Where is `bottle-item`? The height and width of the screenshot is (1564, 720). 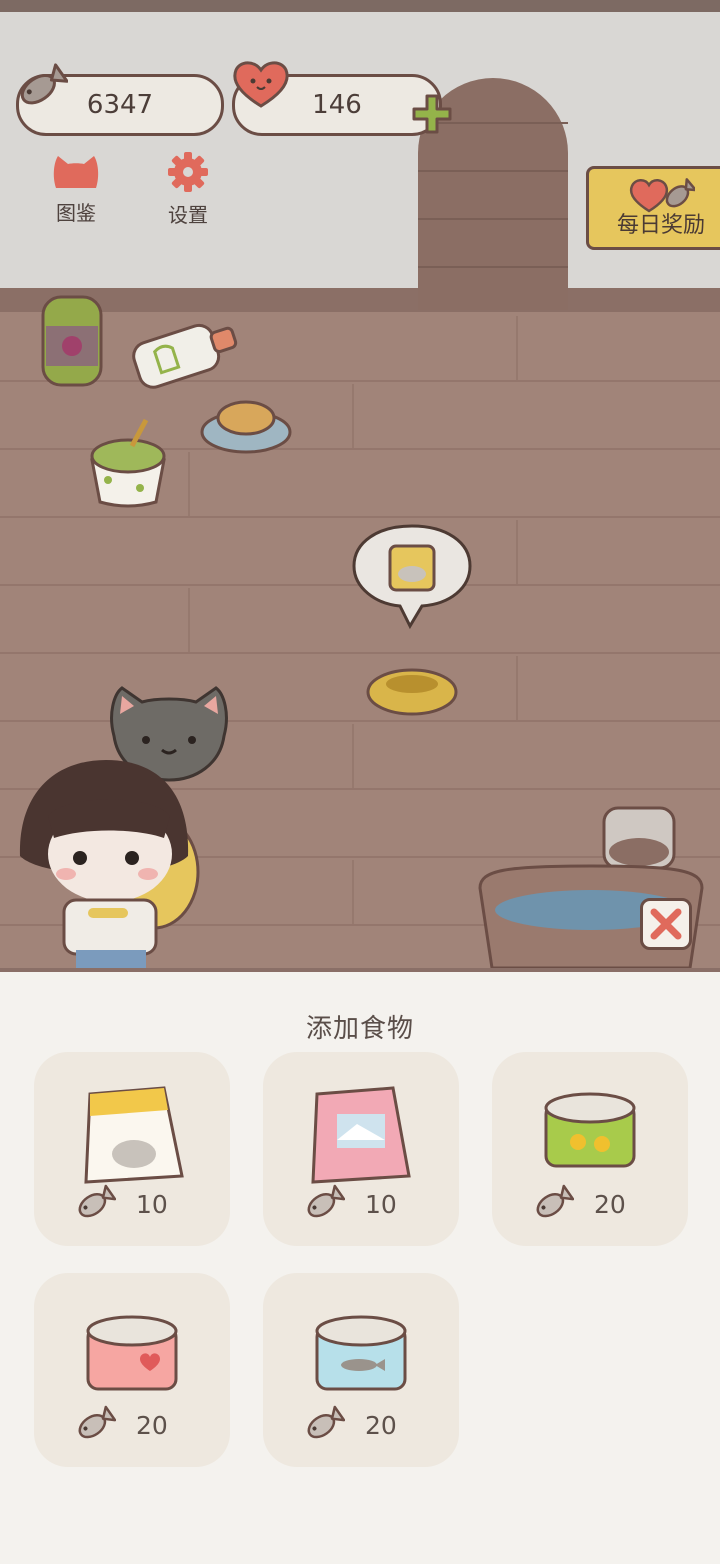 bottle-item is located at coordinates (185, 356).